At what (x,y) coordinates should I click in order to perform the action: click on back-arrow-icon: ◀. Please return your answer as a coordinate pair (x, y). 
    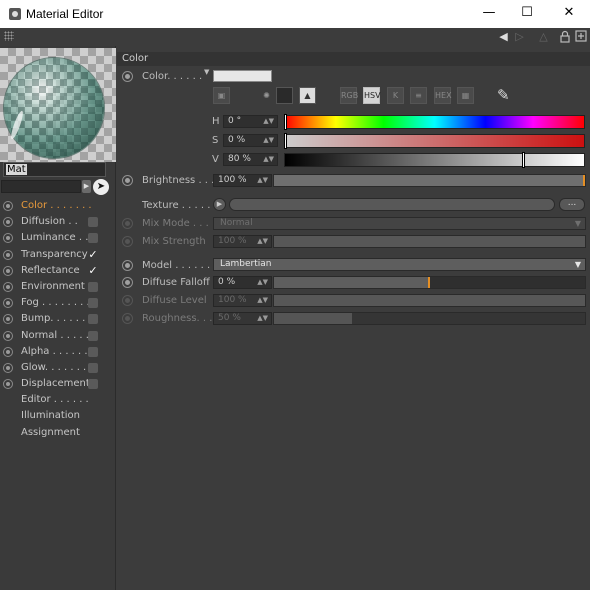
    Looking at the image, I should click on (503, 36).